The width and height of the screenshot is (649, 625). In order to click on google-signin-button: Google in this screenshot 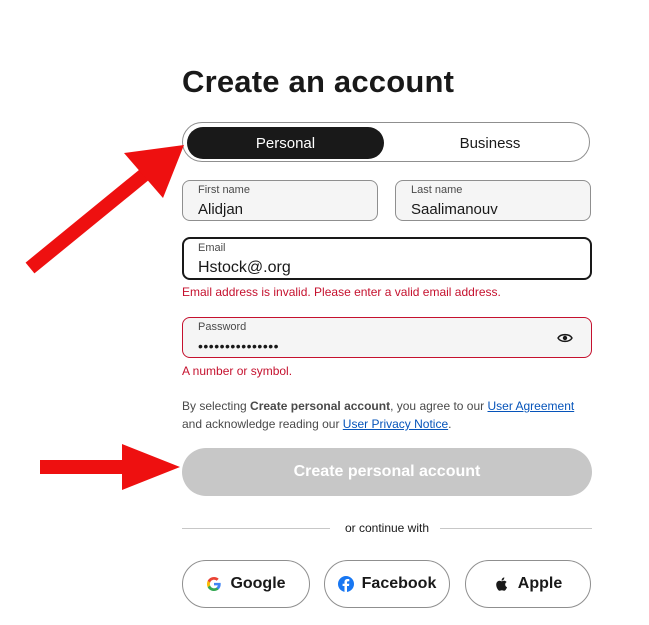, I will do `click(246, 584)`.